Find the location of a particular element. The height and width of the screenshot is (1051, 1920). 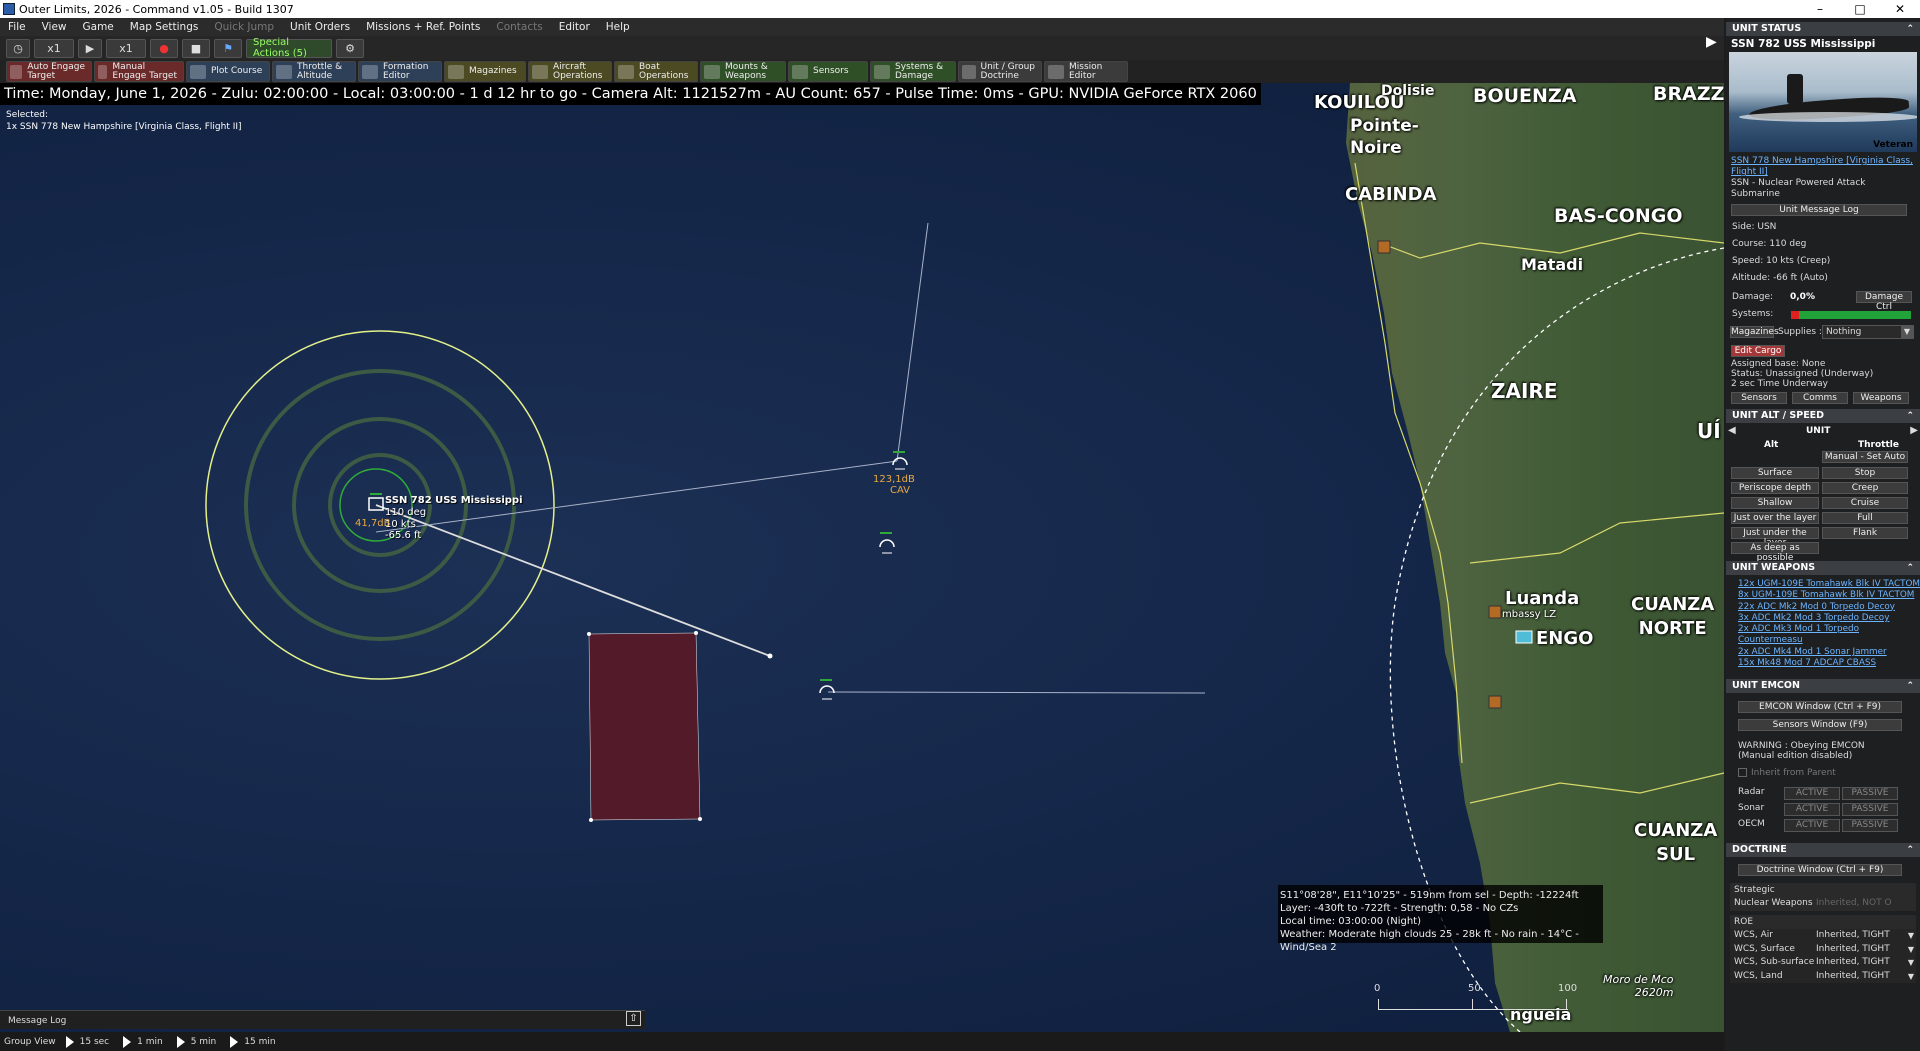

menu-file: File is located at coordinates (17, 27).